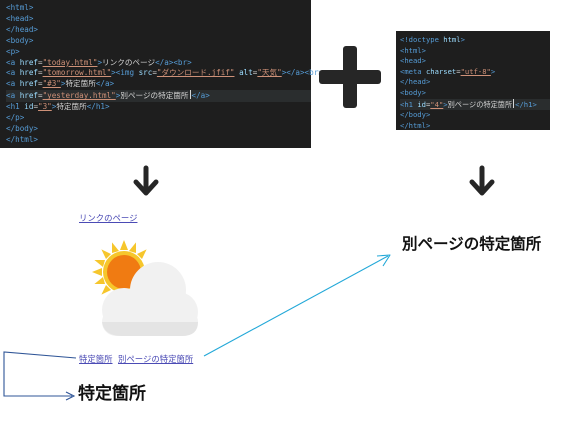 This screenshot has width=576, height=425. What do you see at coordinates (297, 305) in the screenshot?
I see `cross-page-arrow` at bounding box center [297, 305].